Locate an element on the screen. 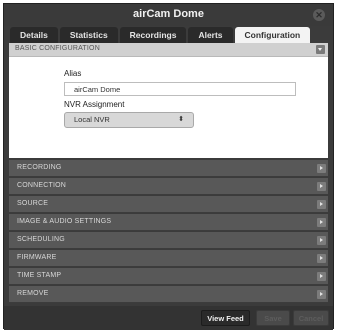 This screenshot has width=337, height=332. basic-configuration-label: BASIC CONFIGURATION is located at coordinates (57, 48).